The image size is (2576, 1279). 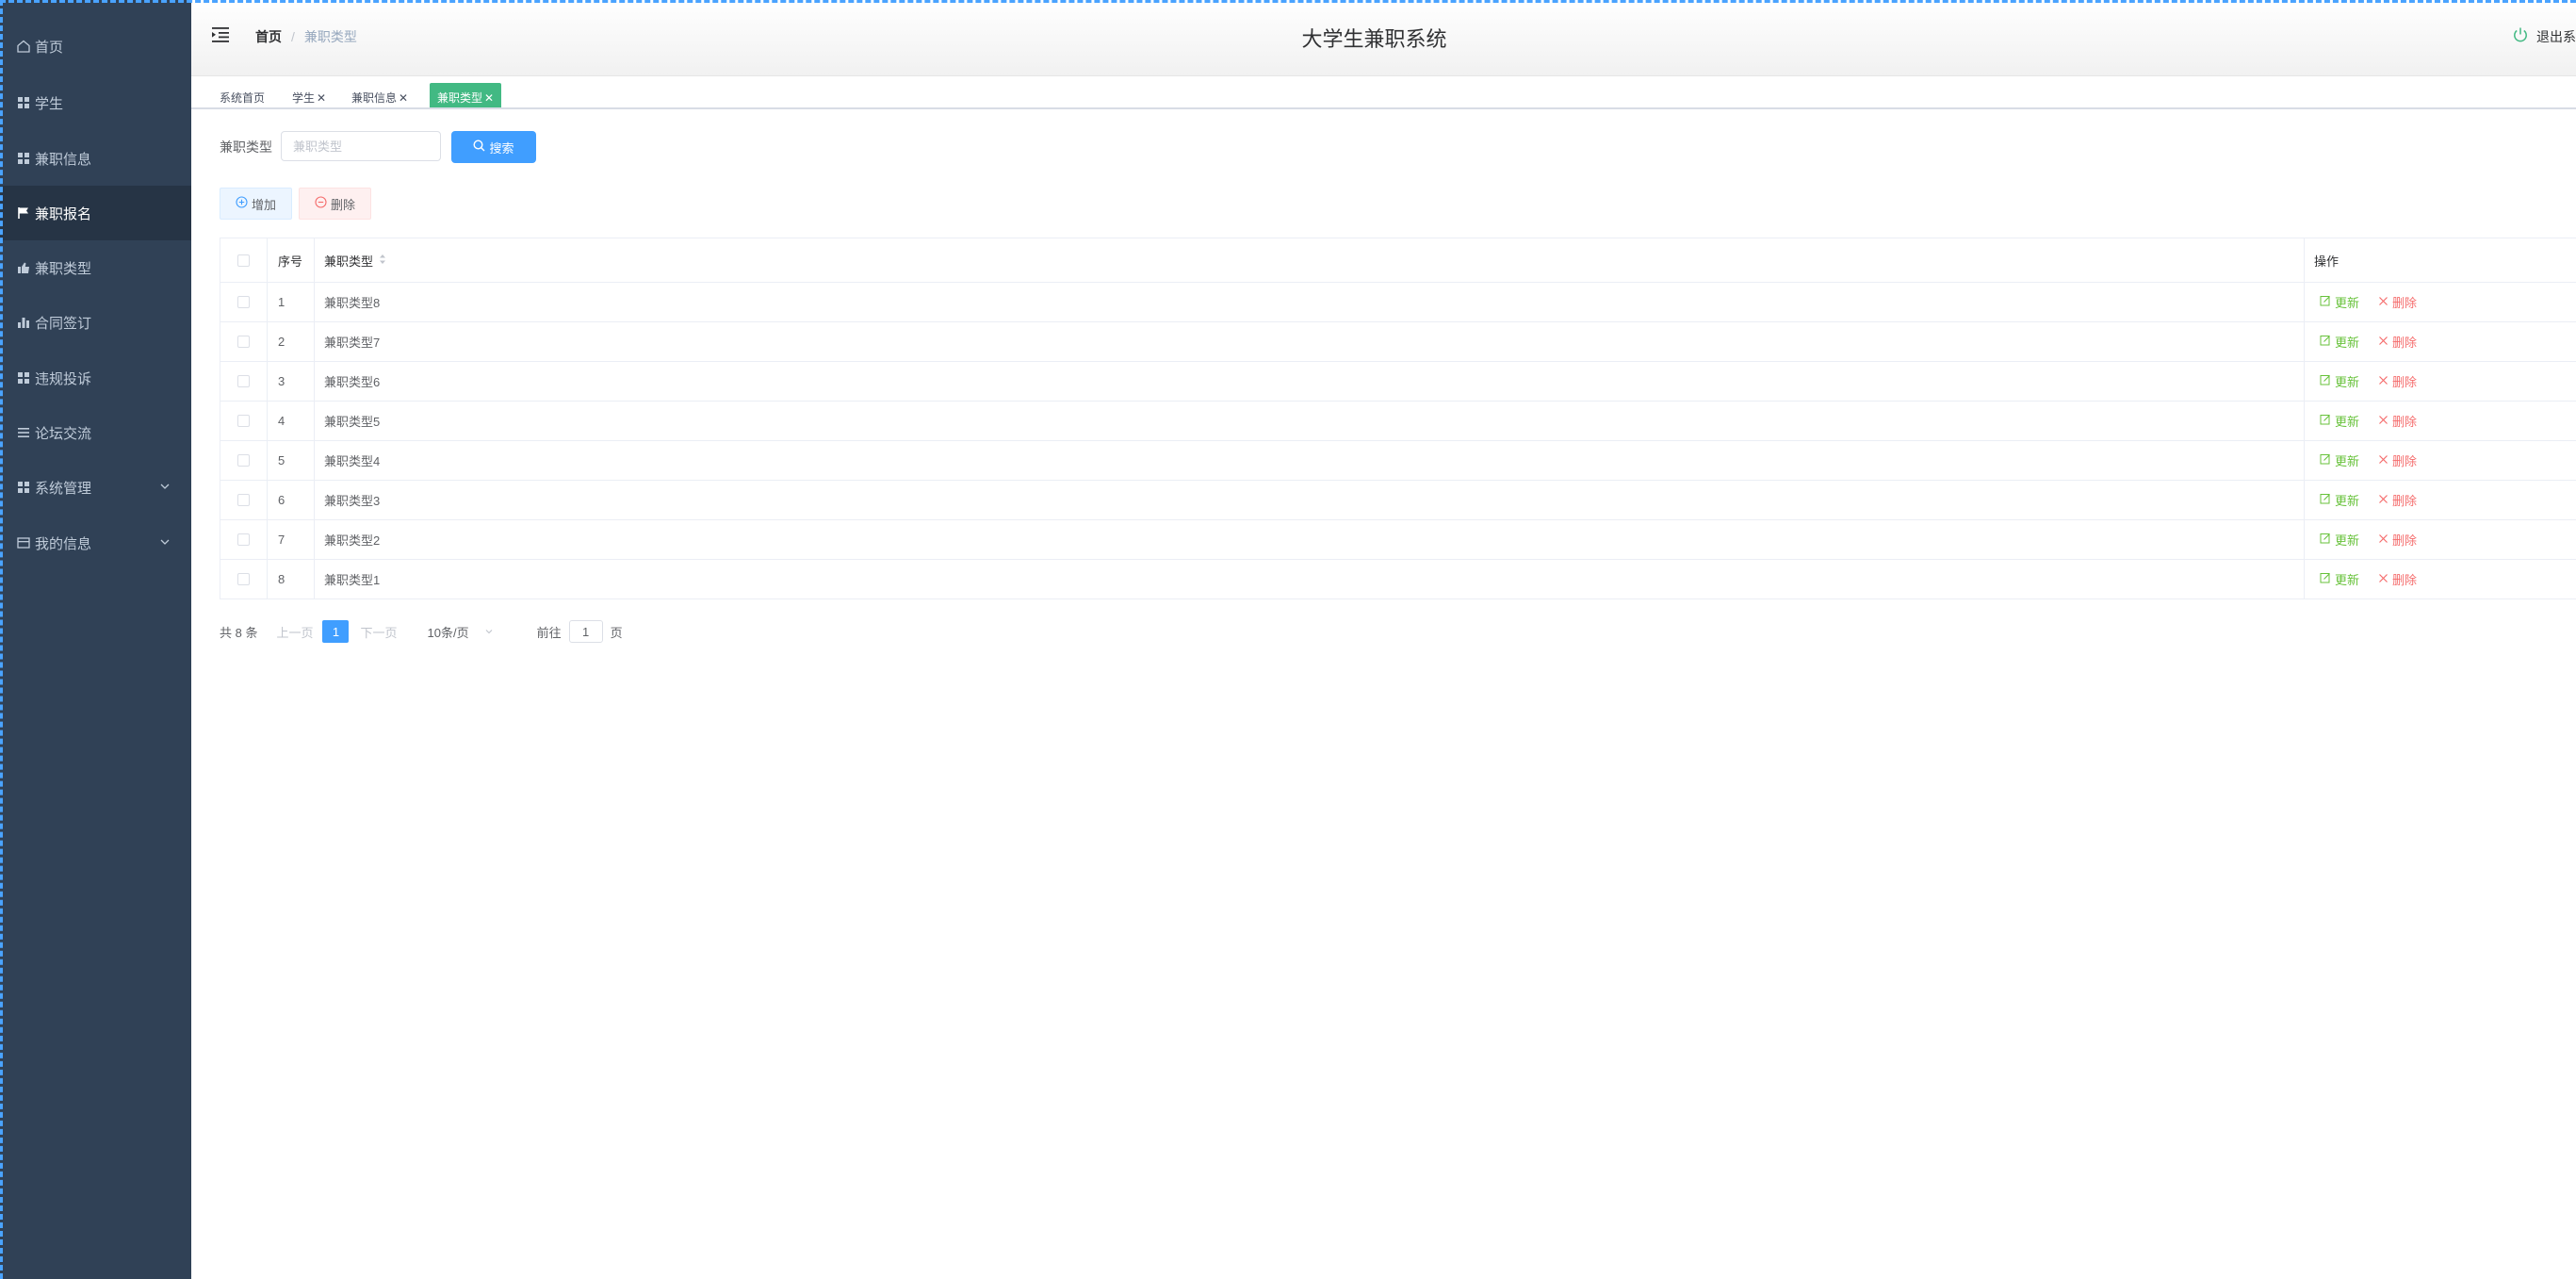 What do you see at coordinates (95, 543) in the screenshot?
I see `sidebar-item-my-info: 我的信息` at bounding box center [95, 543].